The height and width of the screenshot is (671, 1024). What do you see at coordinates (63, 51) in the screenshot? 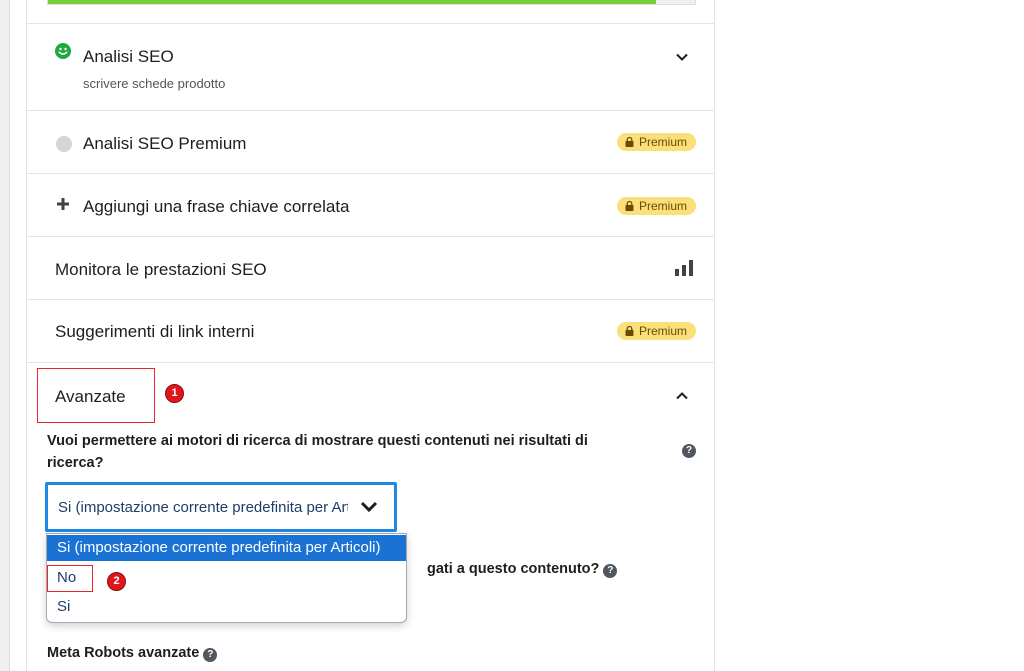
I see `smiley-icon` at bounding box center [63, 51].